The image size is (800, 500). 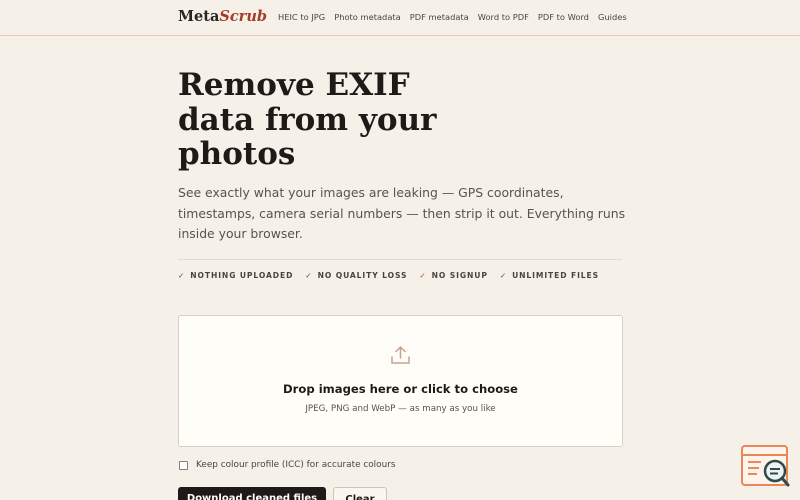 I want to click on feature-no-signup: ✓ NO SIGNUP, so click(x=453, y=275).